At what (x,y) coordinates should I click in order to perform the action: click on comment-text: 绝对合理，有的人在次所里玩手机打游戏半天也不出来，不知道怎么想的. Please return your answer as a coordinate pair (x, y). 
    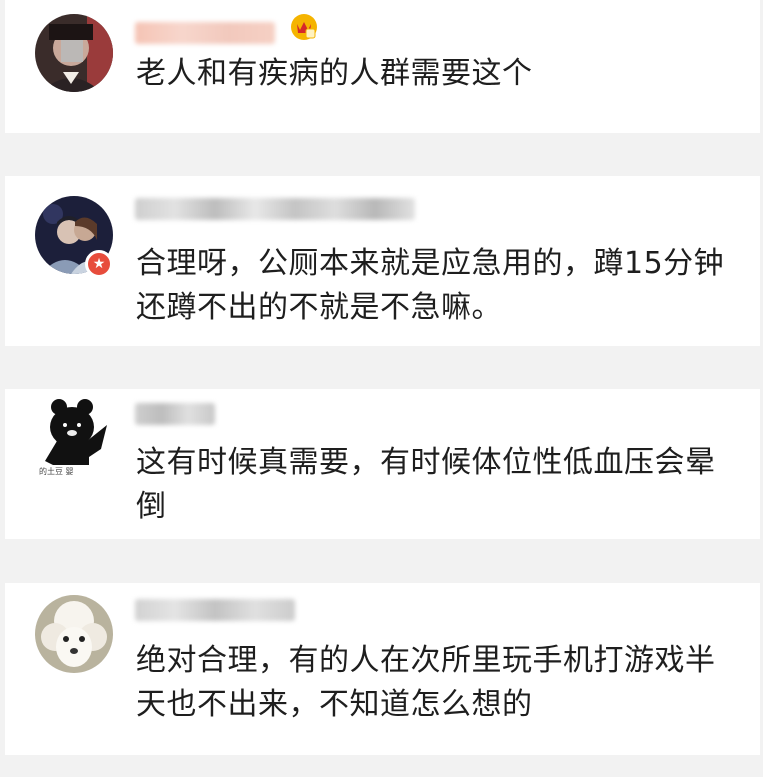
    Looking at the image, I should click on (426, 682).